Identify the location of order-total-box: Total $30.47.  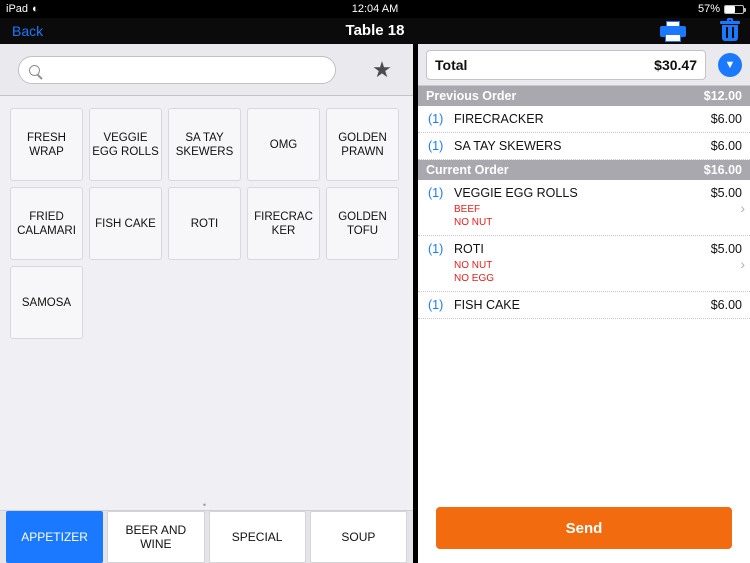
(566, 65).